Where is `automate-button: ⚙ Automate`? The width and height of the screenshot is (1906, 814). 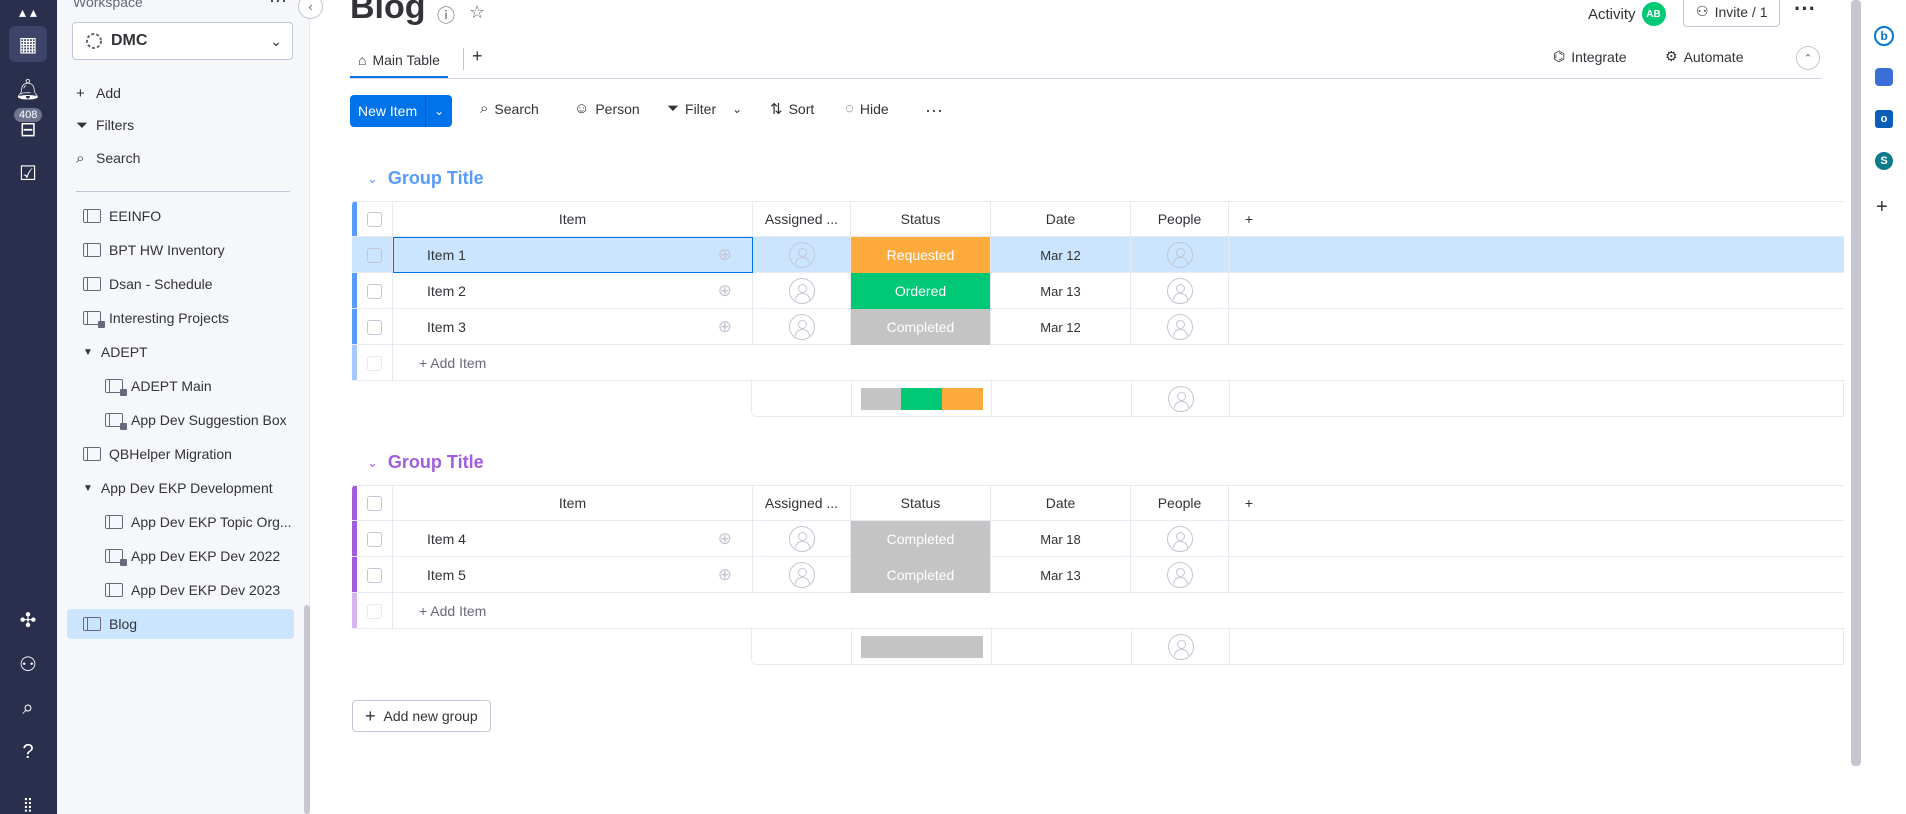
automate-button: ⚙ Automate is located at coordinates (1704, 56).